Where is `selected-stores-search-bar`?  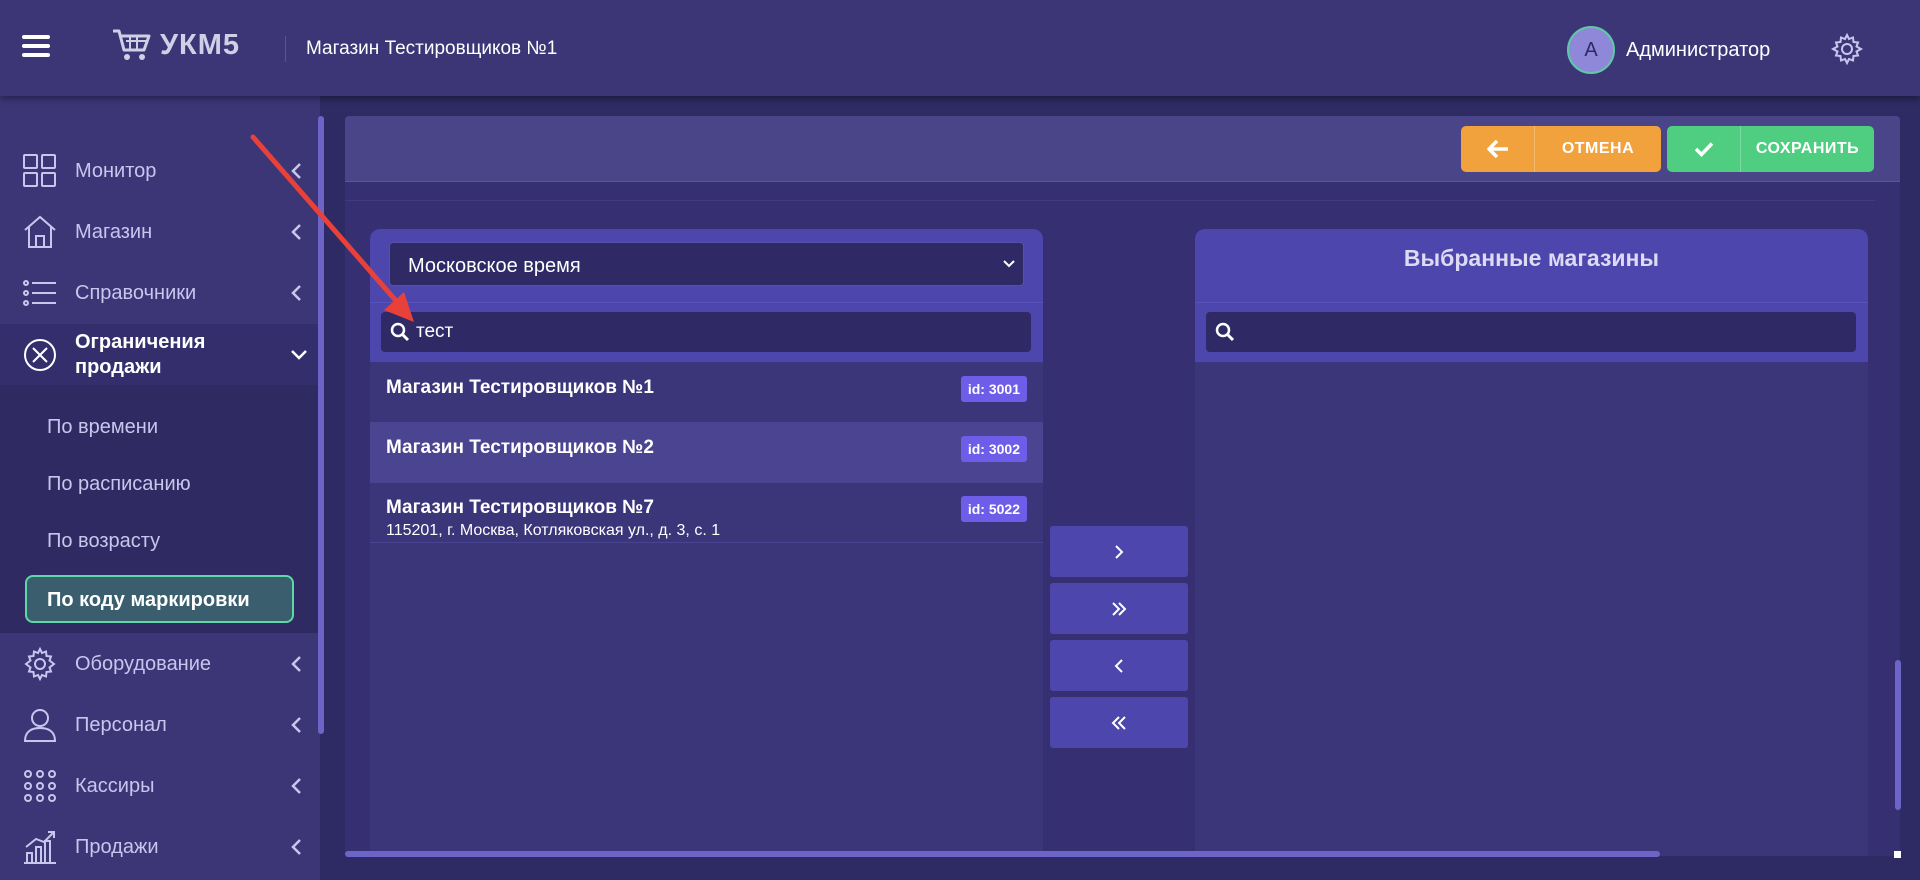
selected-stores-search-bar is located at coordinates (1531, 332).